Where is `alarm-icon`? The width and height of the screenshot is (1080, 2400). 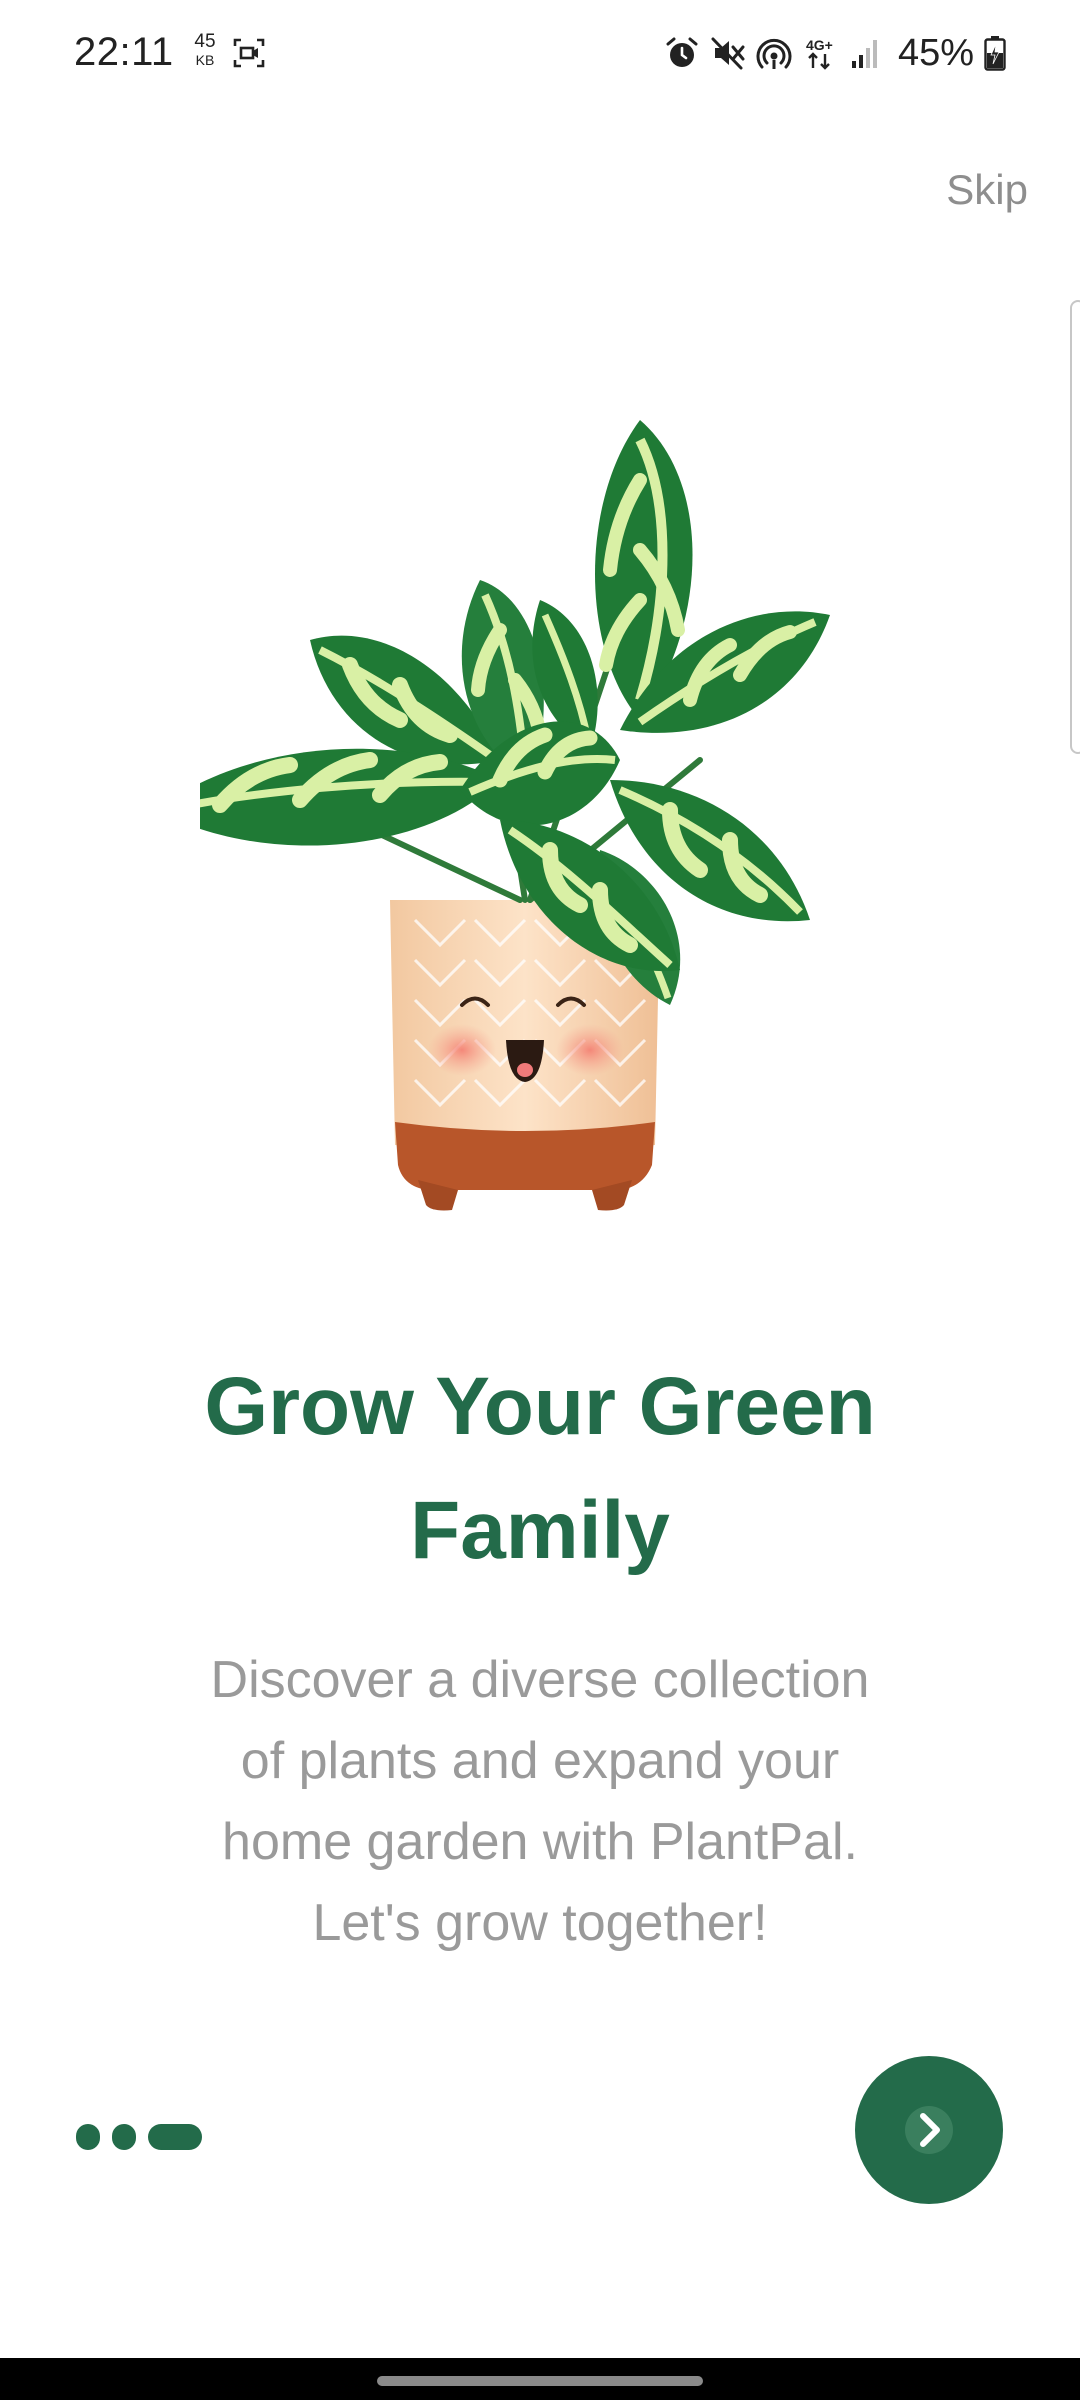 alarm-icon is located at coordinates (682, 52).